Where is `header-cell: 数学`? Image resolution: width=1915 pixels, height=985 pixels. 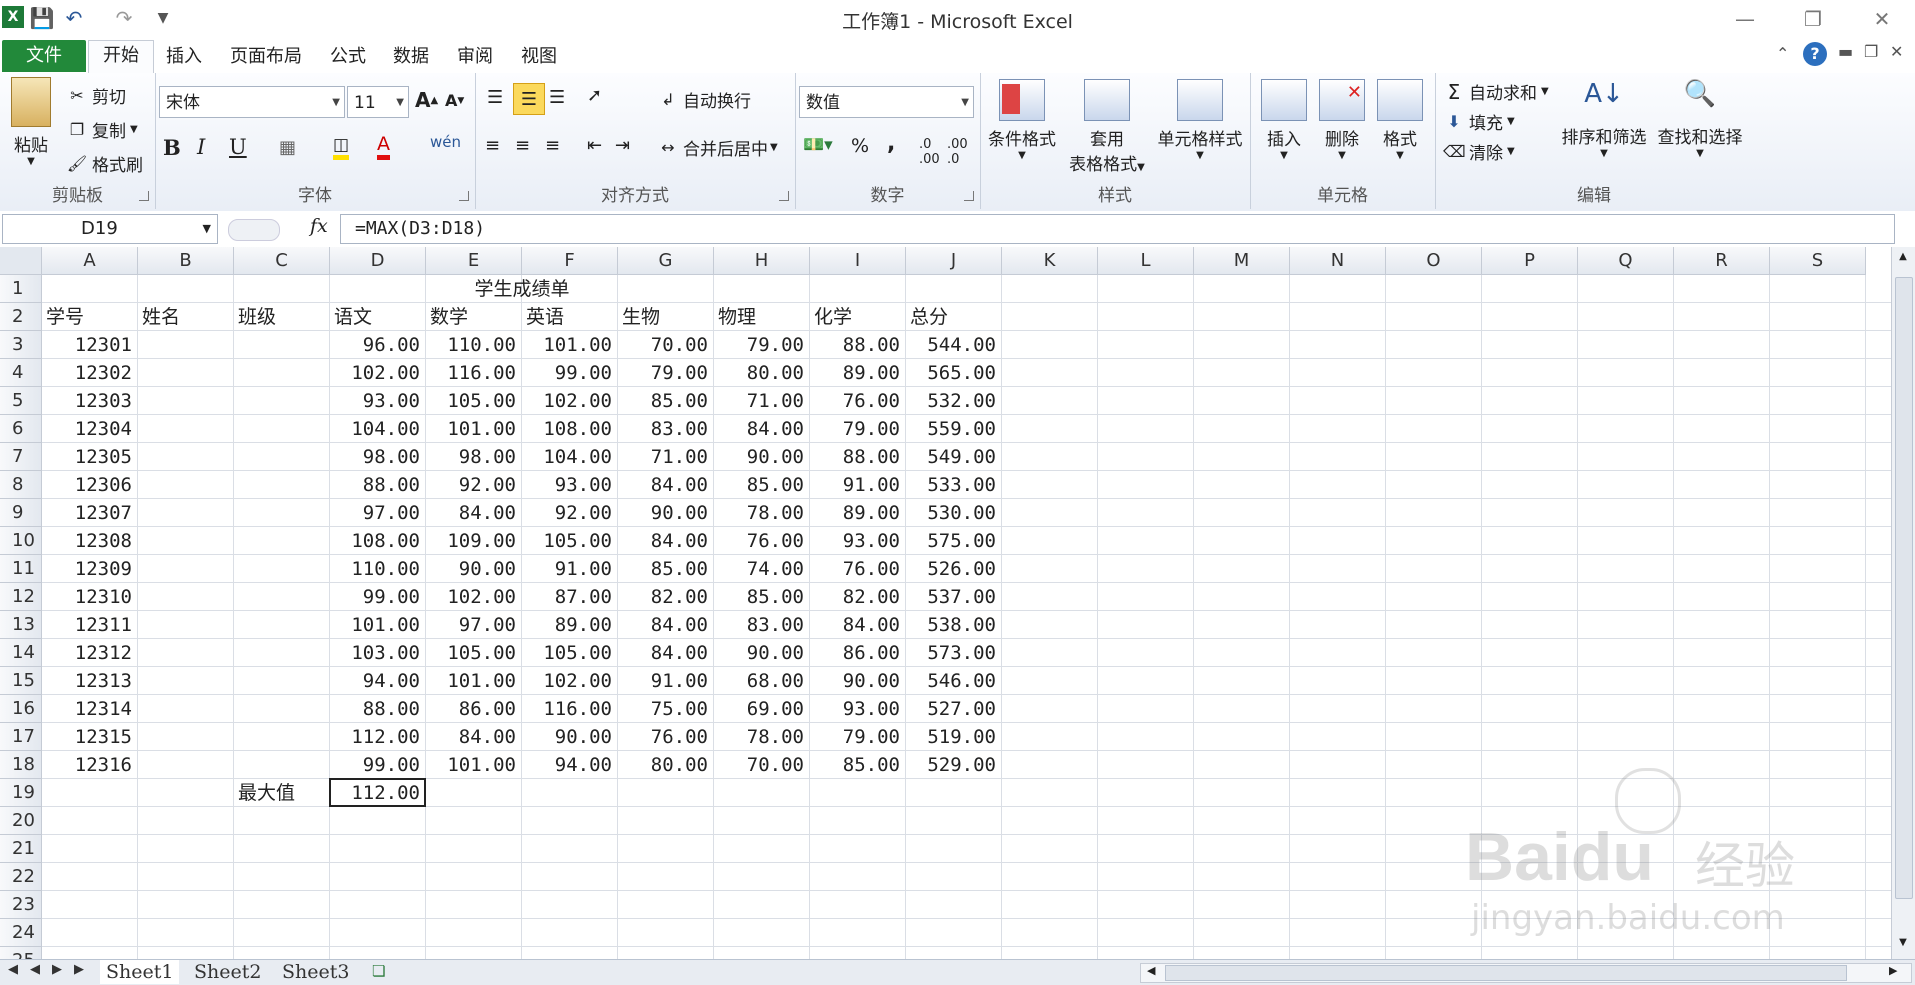
header-cell: 数学 is located at coordinates (474, 317).